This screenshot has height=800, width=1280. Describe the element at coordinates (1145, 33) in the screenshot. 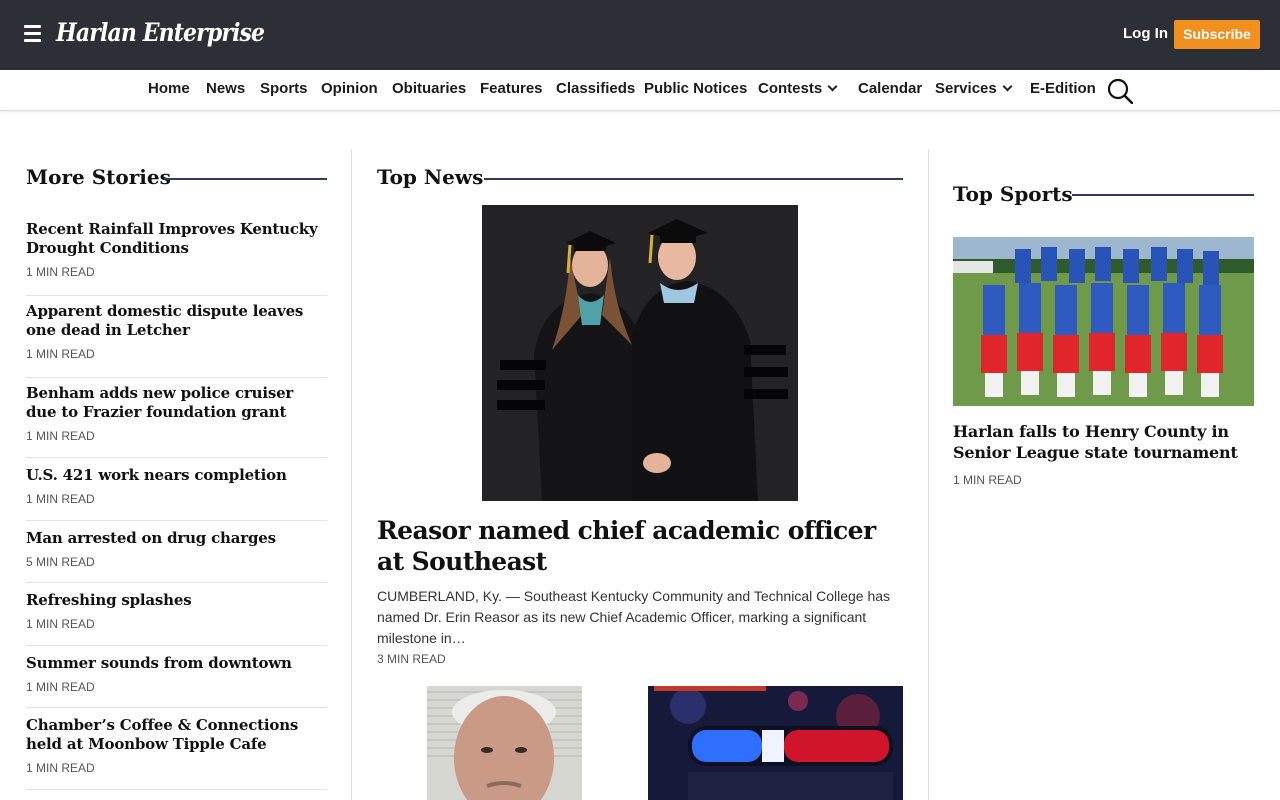

I see `login-link: Log In` at that location.